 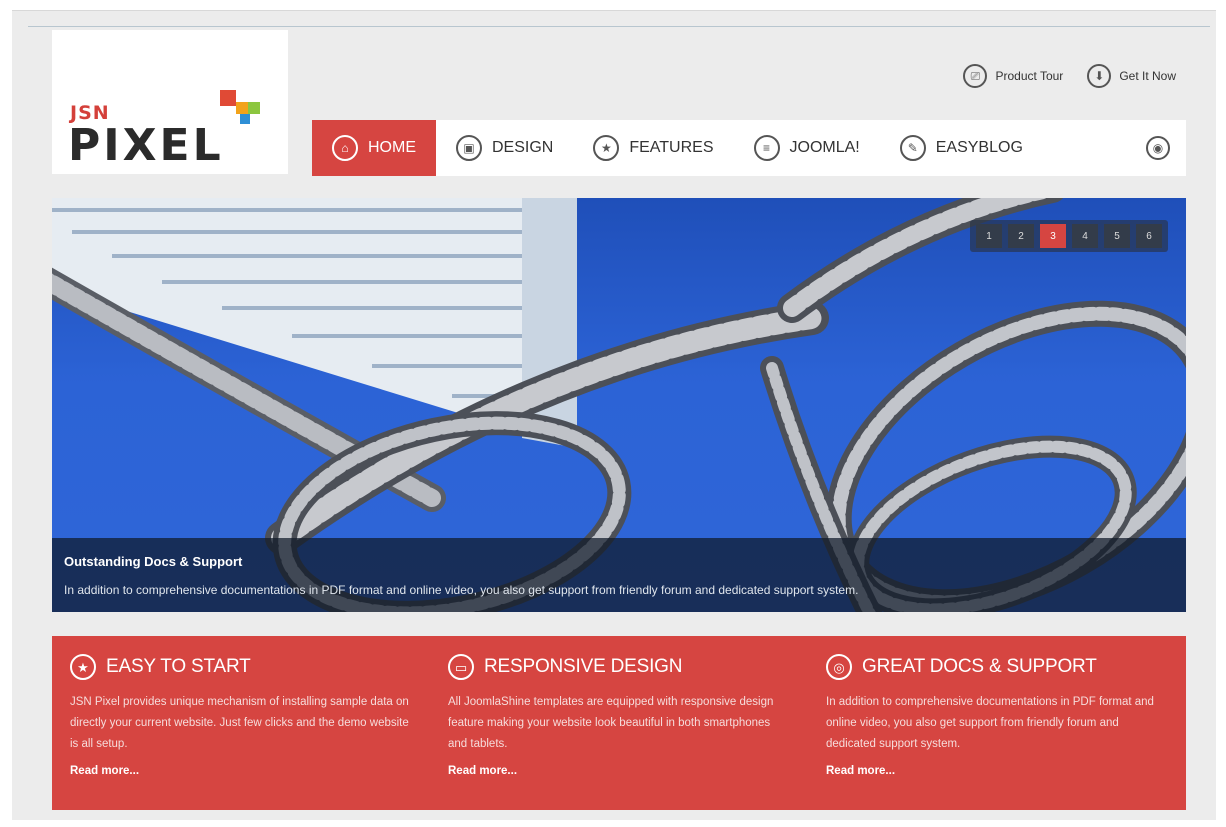 I want to click on top-links: ⎚ Product Tour ⬇ Get It Now, so click(x=1069, y=76).